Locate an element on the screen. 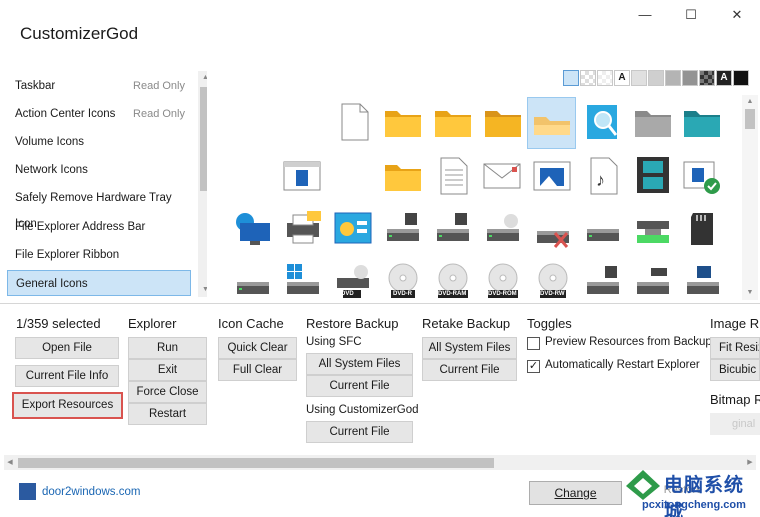  category-item-ribbon: File Explorer Ribbon is located at coordinates (99, 255).